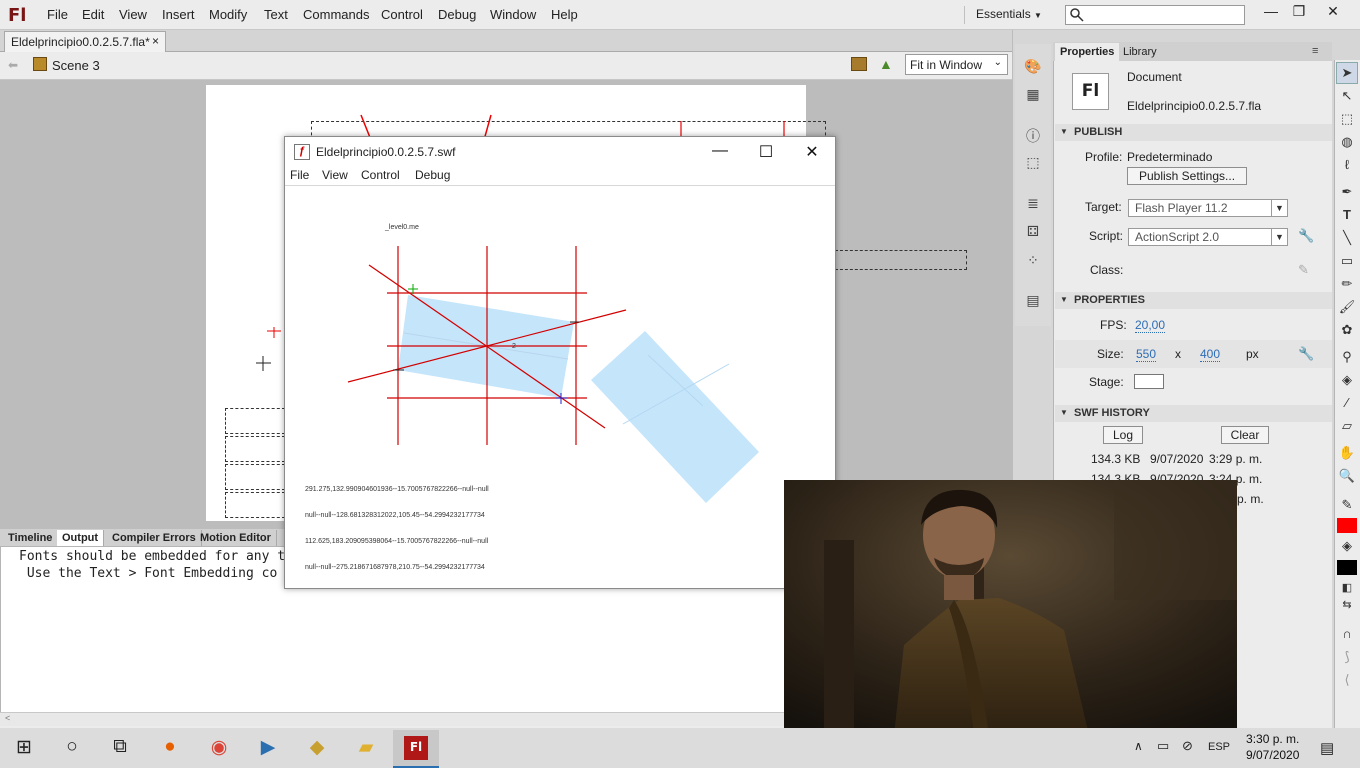  I want to click on menu-edit: Edit, so click(93, 14).